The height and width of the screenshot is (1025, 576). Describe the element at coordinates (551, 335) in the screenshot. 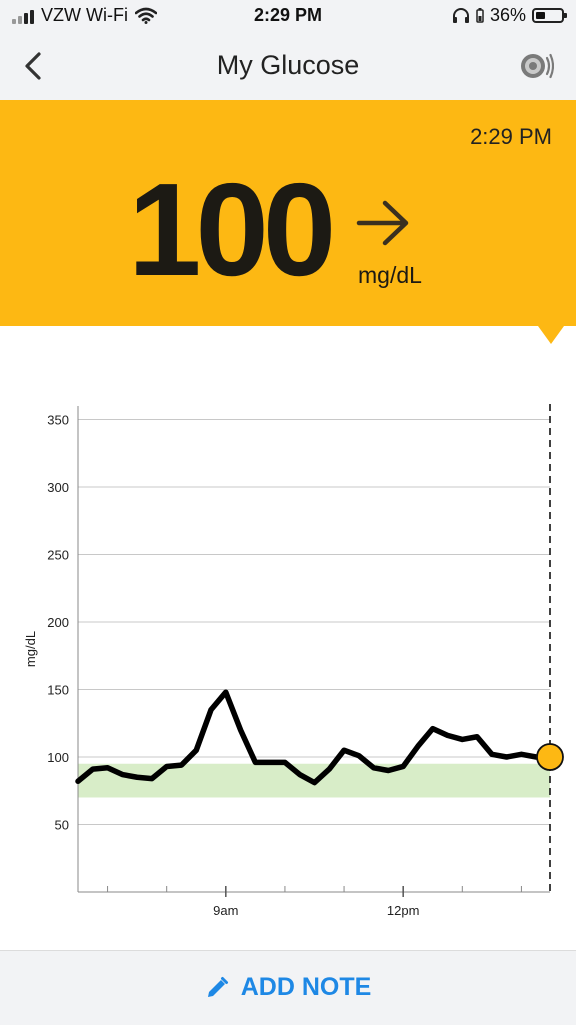

I see `banner-pointer` at that location.